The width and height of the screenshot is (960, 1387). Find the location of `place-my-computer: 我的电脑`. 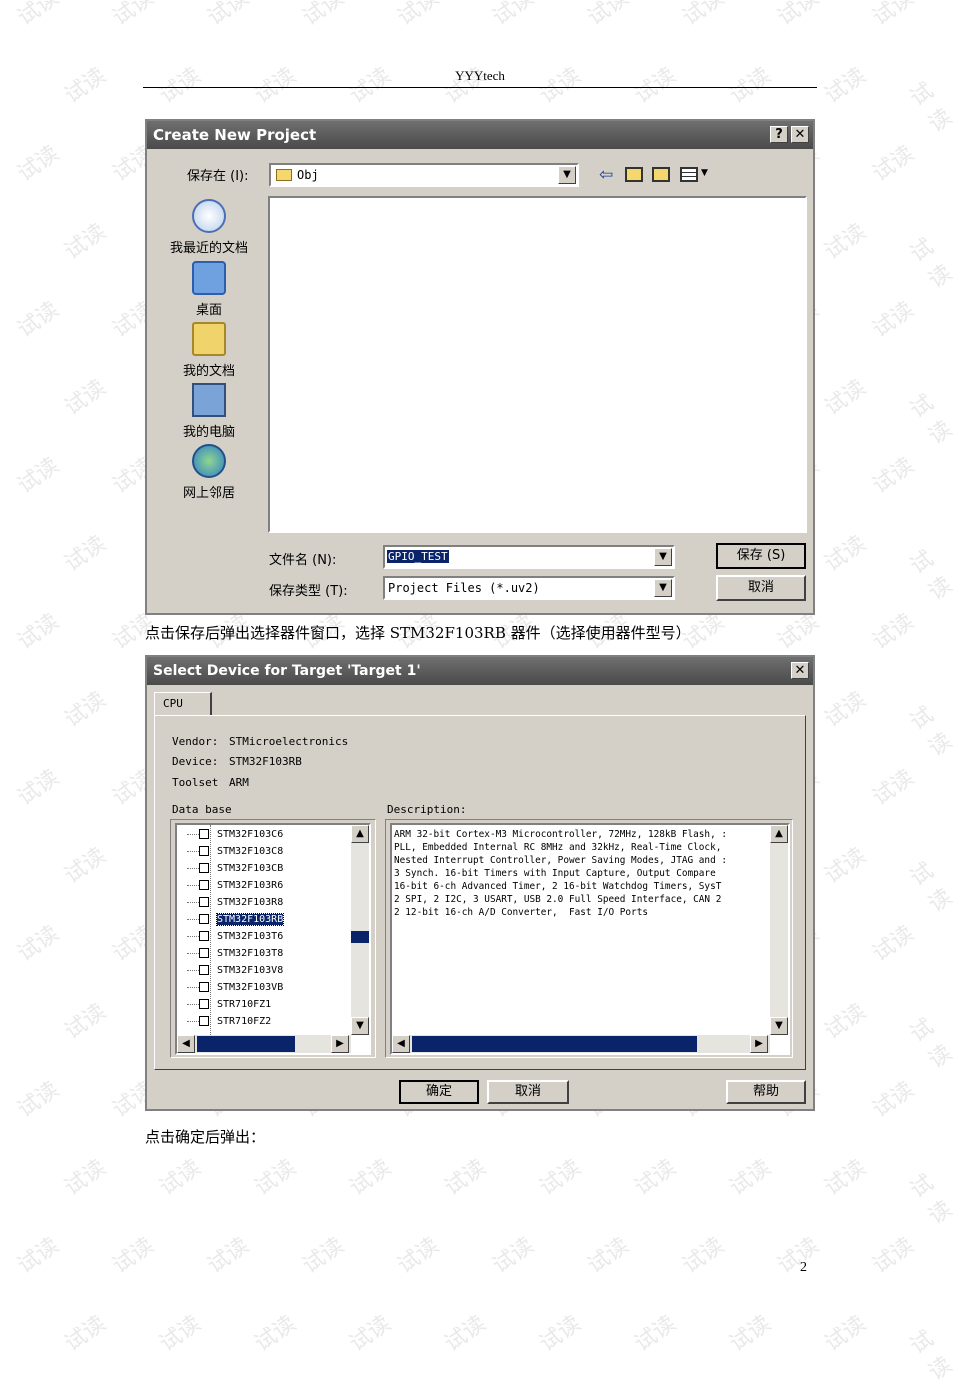

place-my-computer: 我的电脑 is located at coordinates (209, 411).